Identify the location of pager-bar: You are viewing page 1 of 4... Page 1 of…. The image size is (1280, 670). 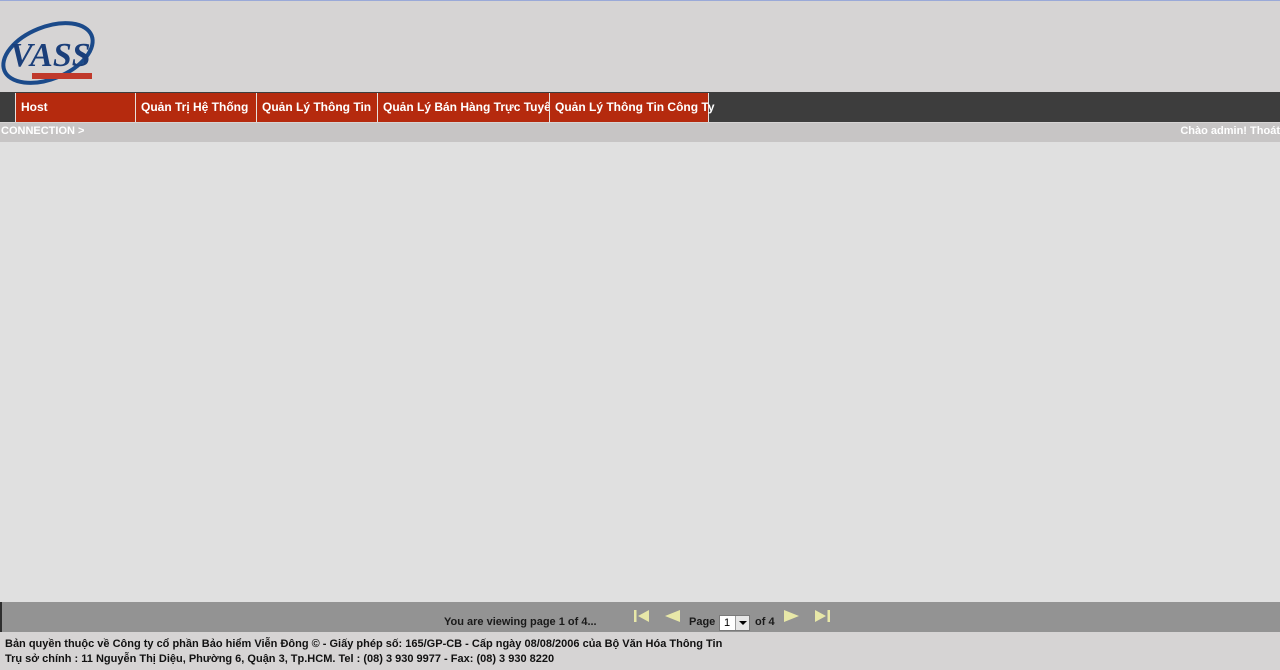
(640, 617).